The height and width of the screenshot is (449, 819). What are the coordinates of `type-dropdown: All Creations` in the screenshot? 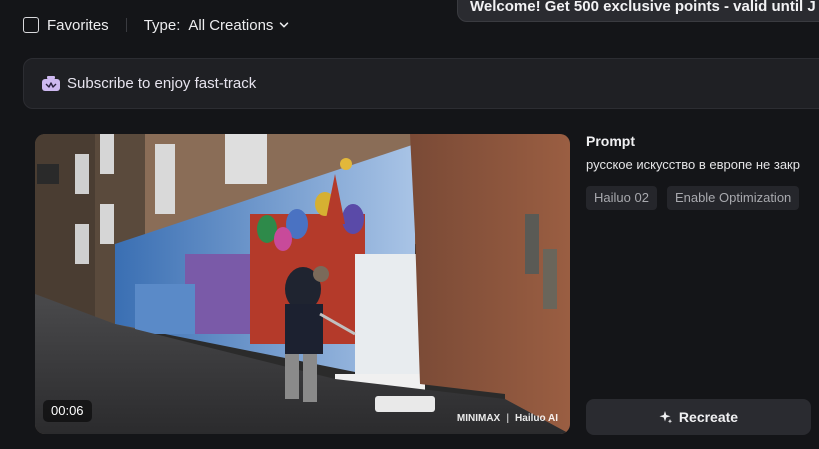 It's located at (238, 25).